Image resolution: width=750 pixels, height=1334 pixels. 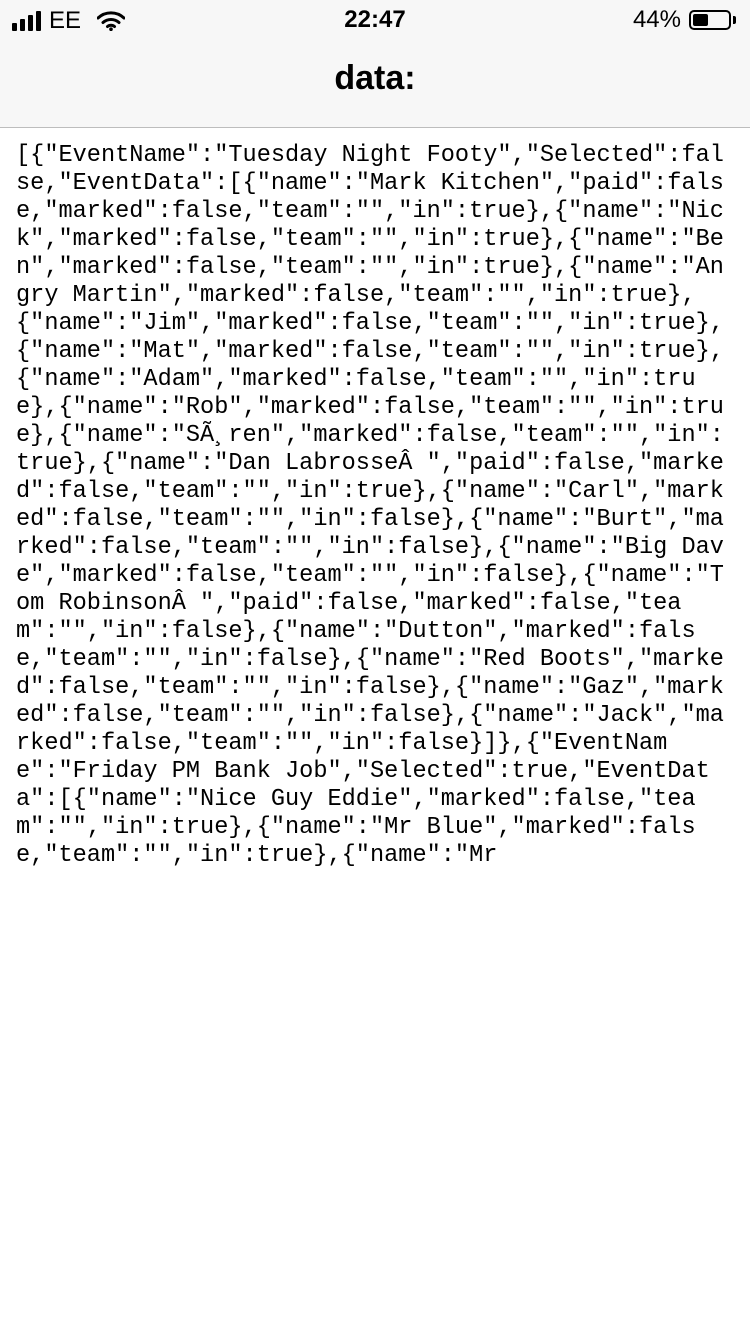 I want to click on battery-icon, so click(x=710, y=20).